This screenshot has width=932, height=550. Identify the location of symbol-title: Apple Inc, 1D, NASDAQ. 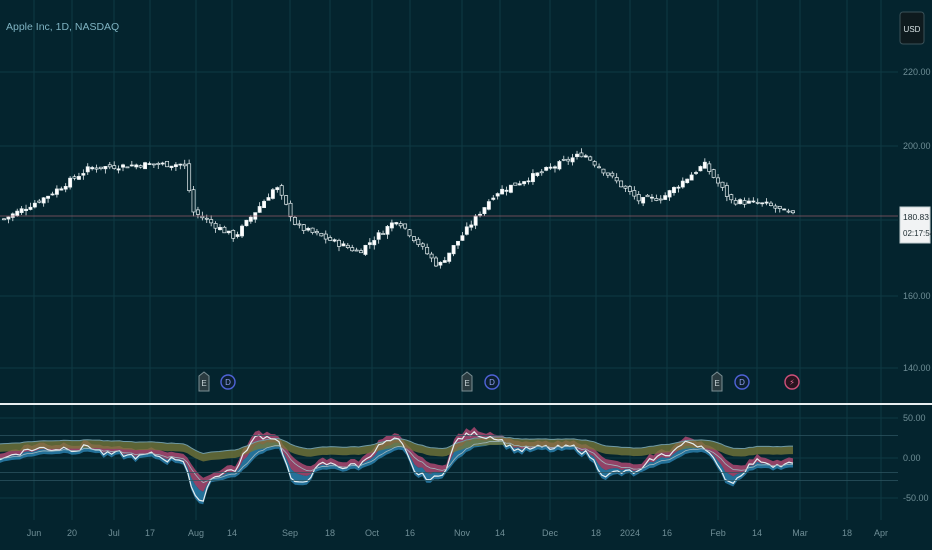
(62, 27).